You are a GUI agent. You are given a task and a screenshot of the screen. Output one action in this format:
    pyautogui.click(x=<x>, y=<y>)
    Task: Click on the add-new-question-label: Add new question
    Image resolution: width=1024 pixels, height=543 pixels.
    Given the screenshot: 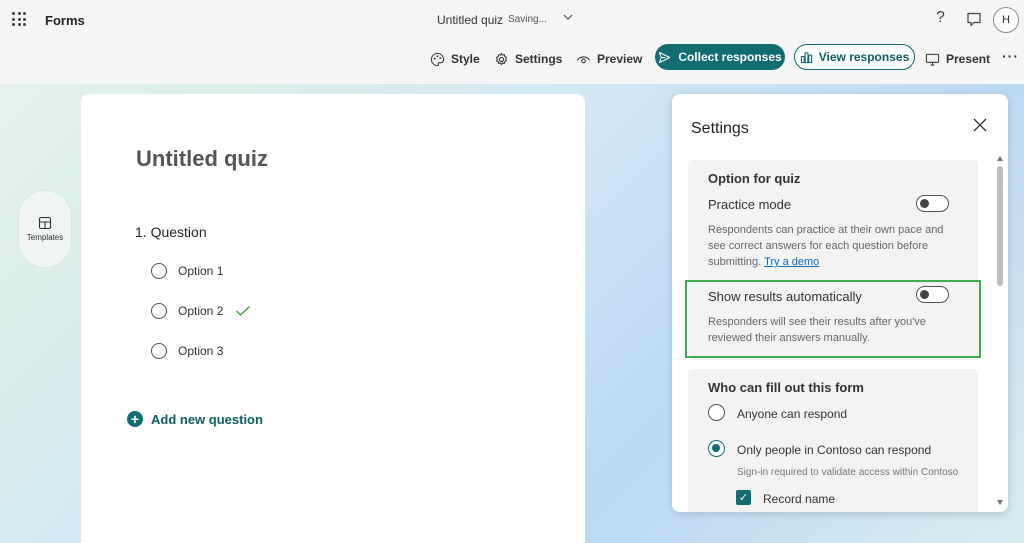 What is the action you would take?
    pyautogui.click(x=207, y=419)
    